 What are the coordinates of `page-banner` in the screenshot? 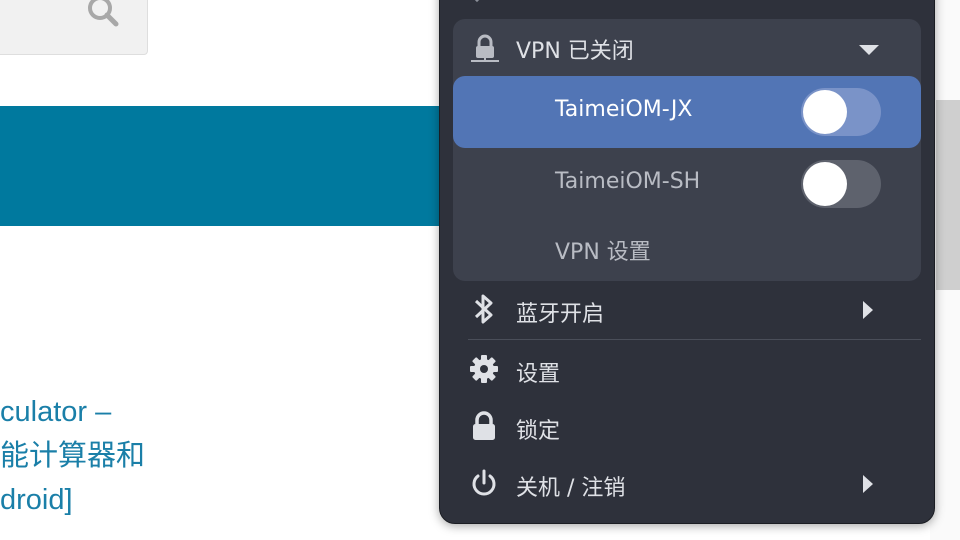 It's located at (220, 166).